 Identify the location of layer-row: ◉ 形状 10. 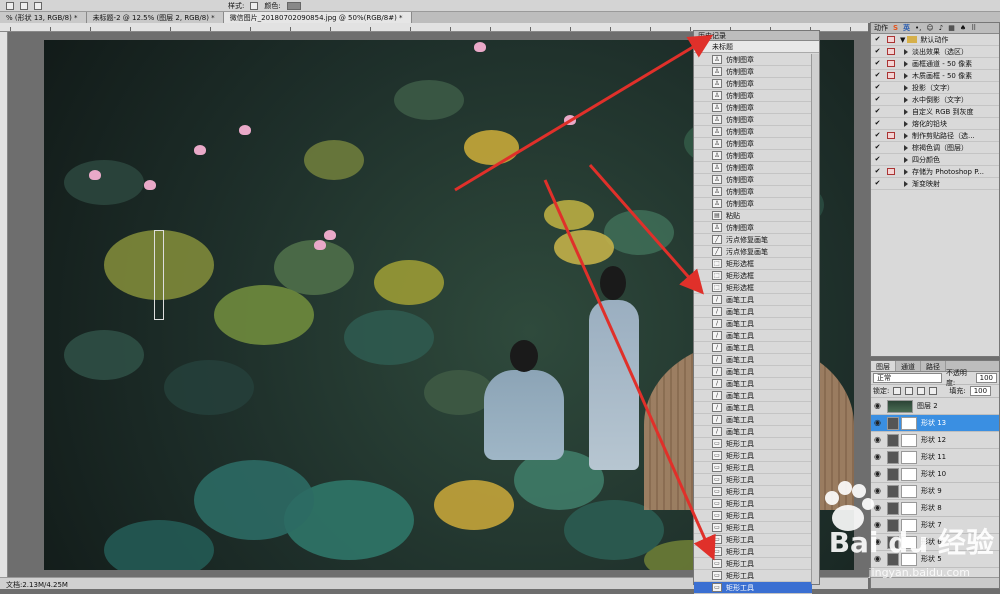
(935, 474).